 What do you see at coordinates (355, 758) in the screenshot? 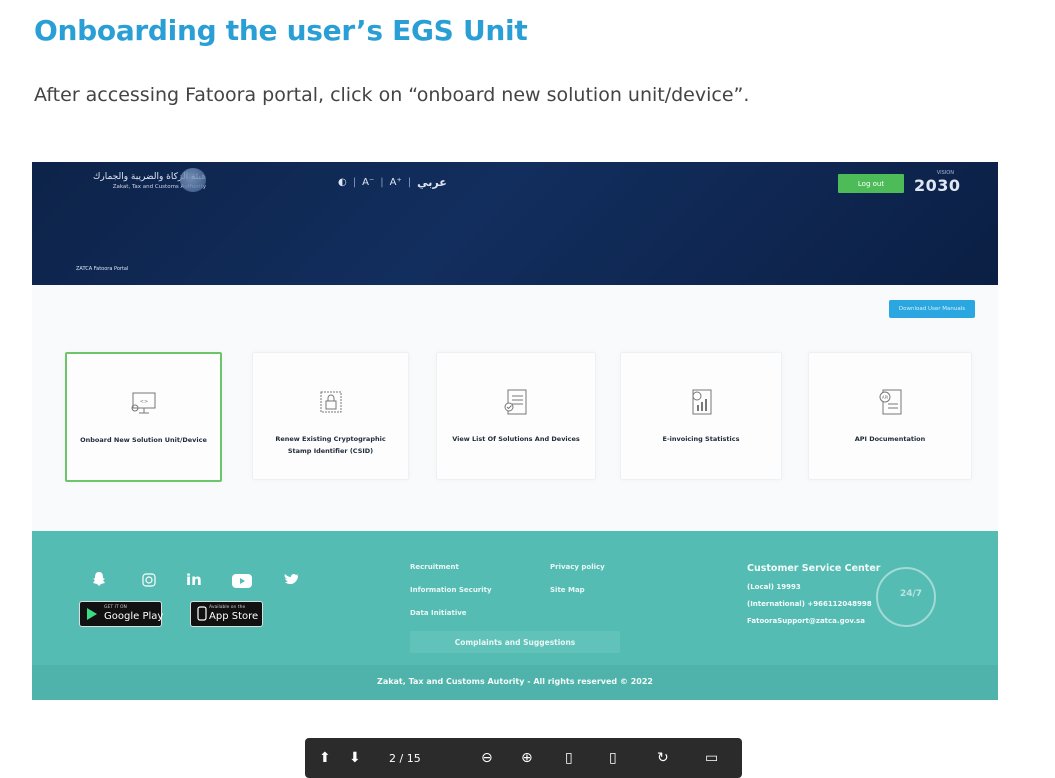
I see `next-page-icon: ⬇` at bounding box center [355, 758].